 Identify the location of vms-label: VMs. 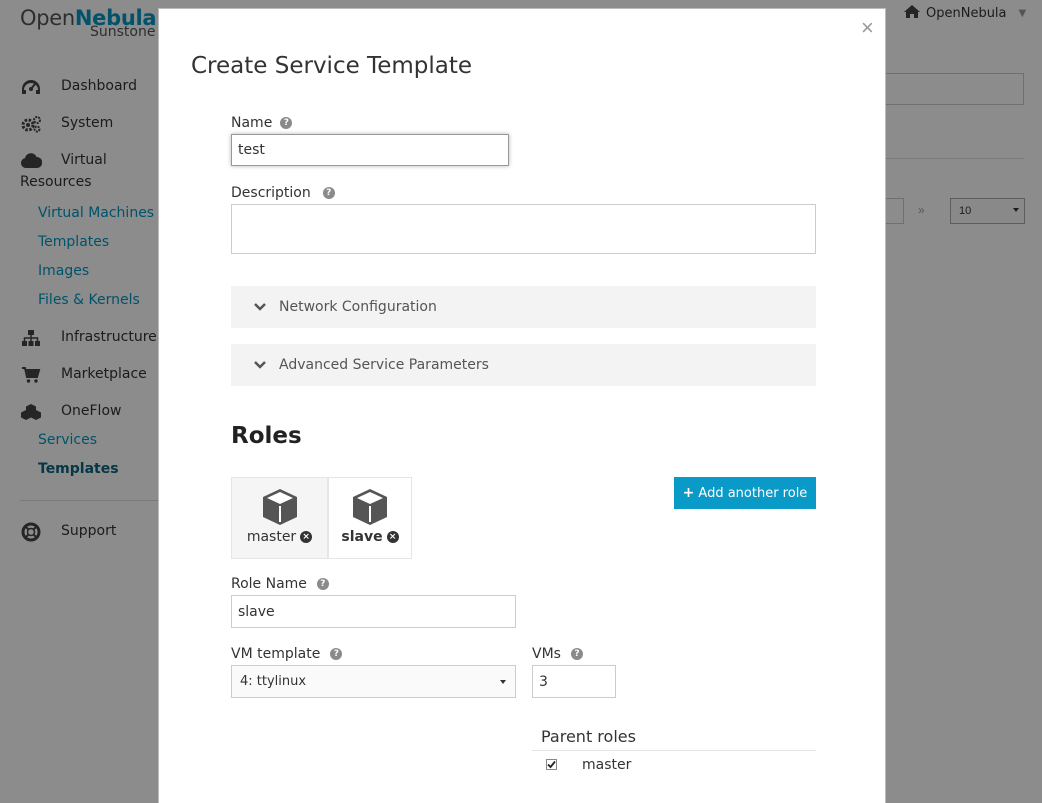
(546, 654).